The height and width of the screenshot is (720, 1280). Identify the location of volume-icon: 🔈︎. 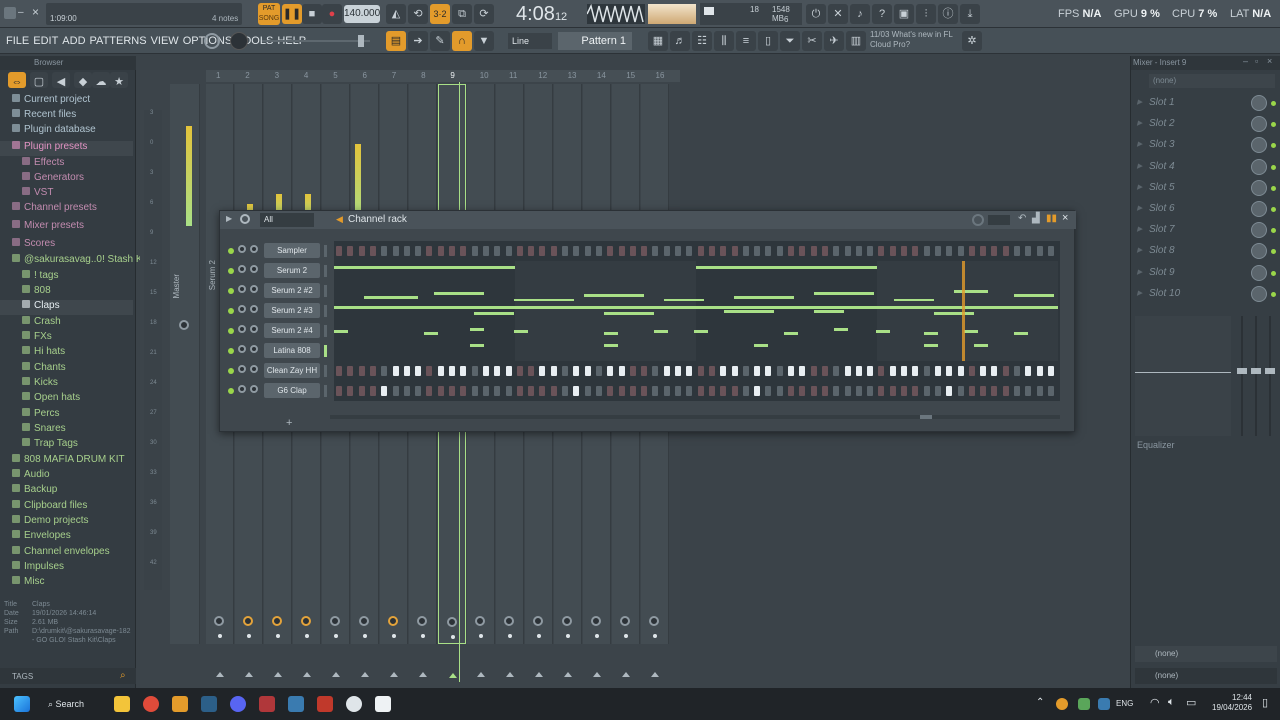
(1171, 702).